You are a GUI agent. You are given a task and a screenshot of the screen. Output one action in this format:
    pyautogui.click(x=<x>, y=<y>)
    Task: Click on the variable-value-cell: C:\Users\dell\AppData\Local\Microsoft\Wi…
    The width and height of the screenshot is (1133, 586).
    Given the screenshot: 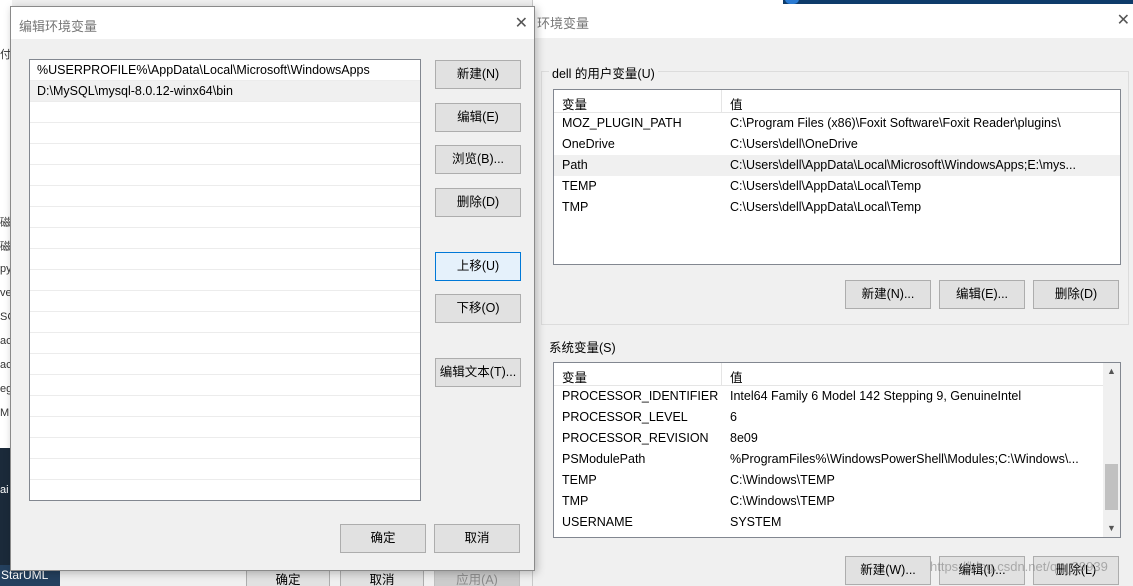 What is the action you would take?
    pyautogui.click(x=903, y=165)
    